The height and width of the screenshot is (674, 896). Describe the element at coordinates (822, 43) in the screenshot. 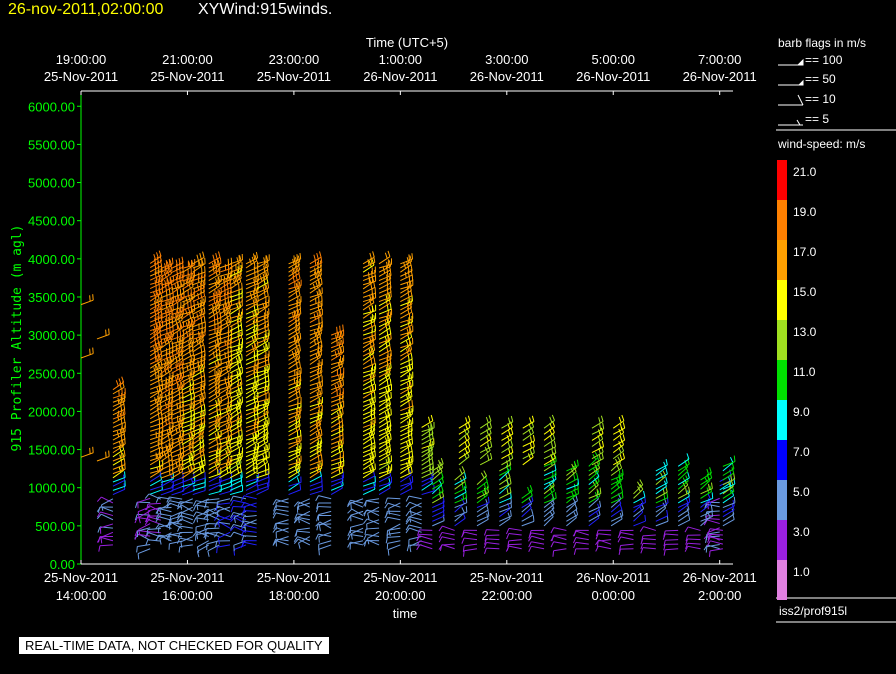

I see `flags-legend-title: barb flags in m/s` at that location.